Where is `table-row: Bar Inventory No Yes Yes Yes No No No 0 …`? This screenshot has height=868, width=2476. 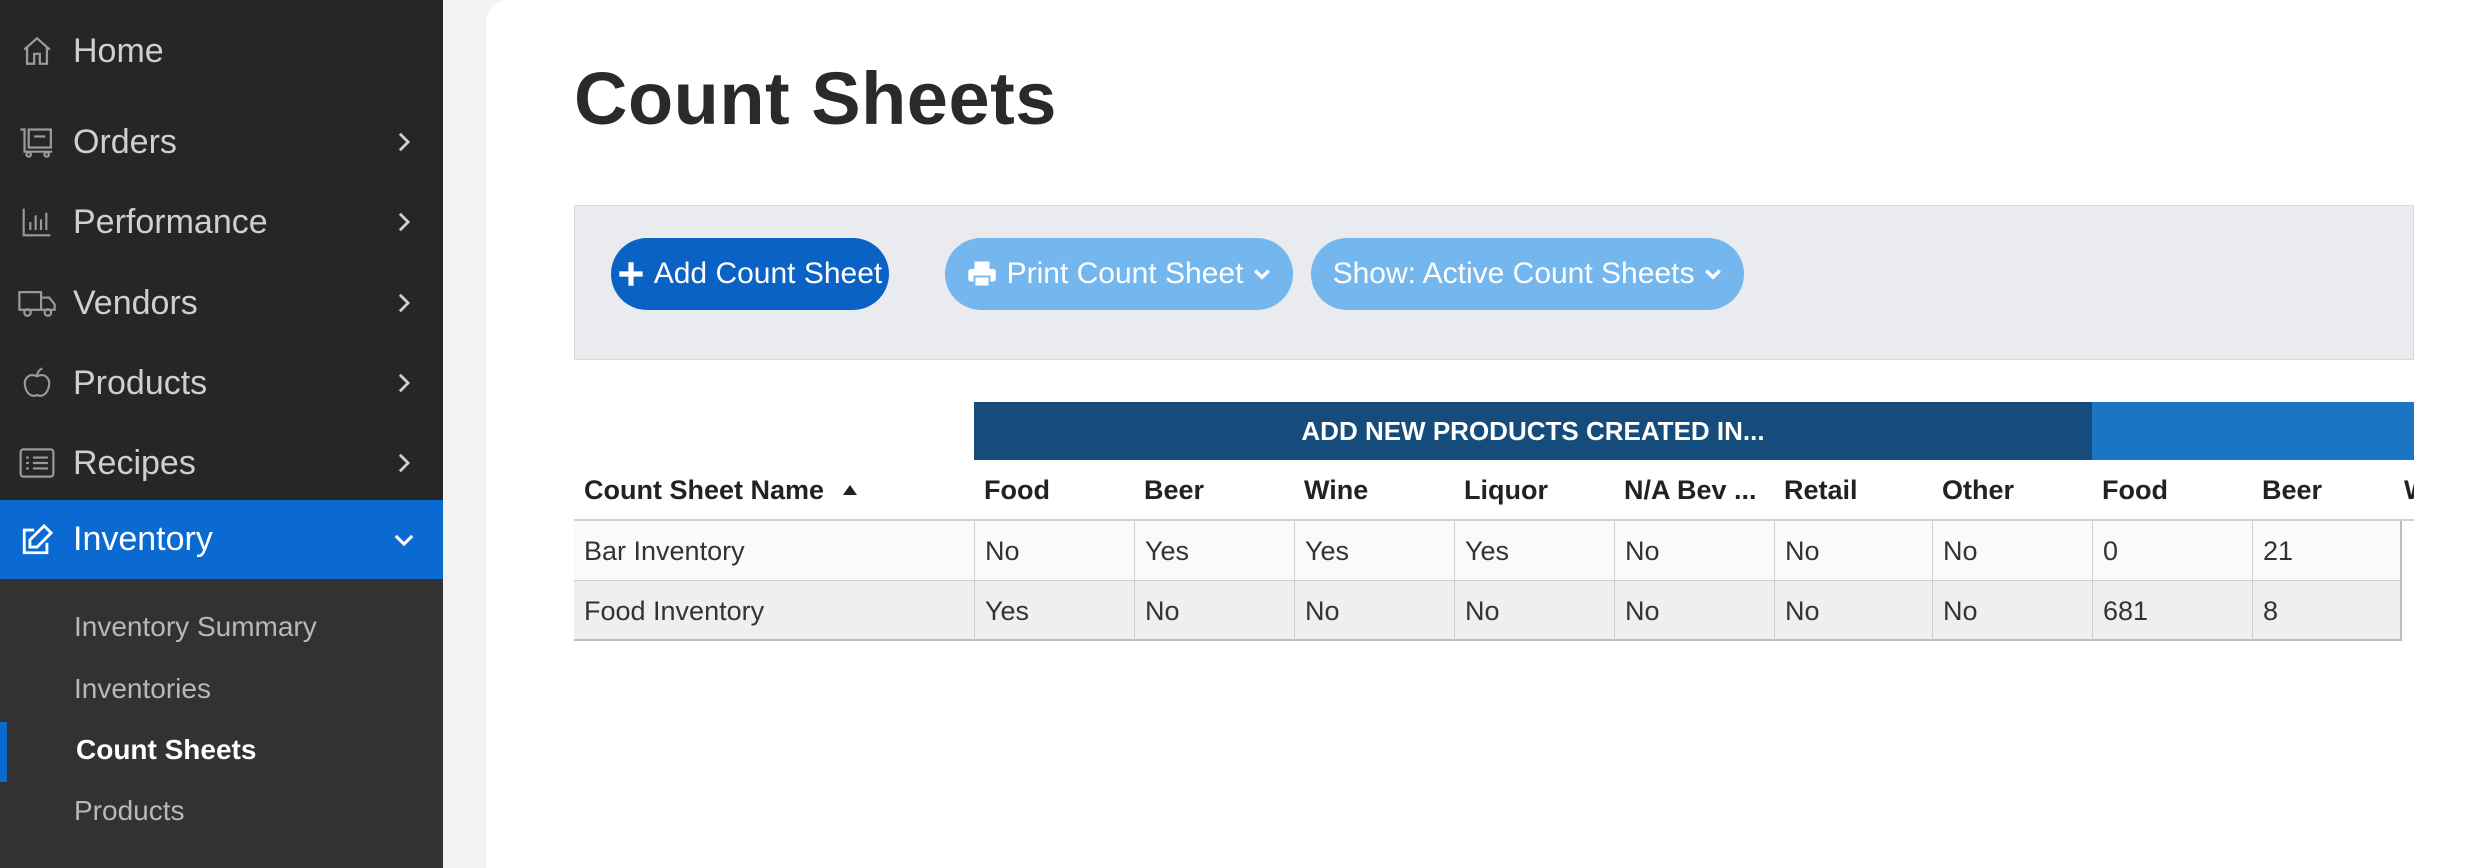
table-row: Bar Inventory No Yes Yes Yes No No No 0 … is located at coordinates (1488, 551).